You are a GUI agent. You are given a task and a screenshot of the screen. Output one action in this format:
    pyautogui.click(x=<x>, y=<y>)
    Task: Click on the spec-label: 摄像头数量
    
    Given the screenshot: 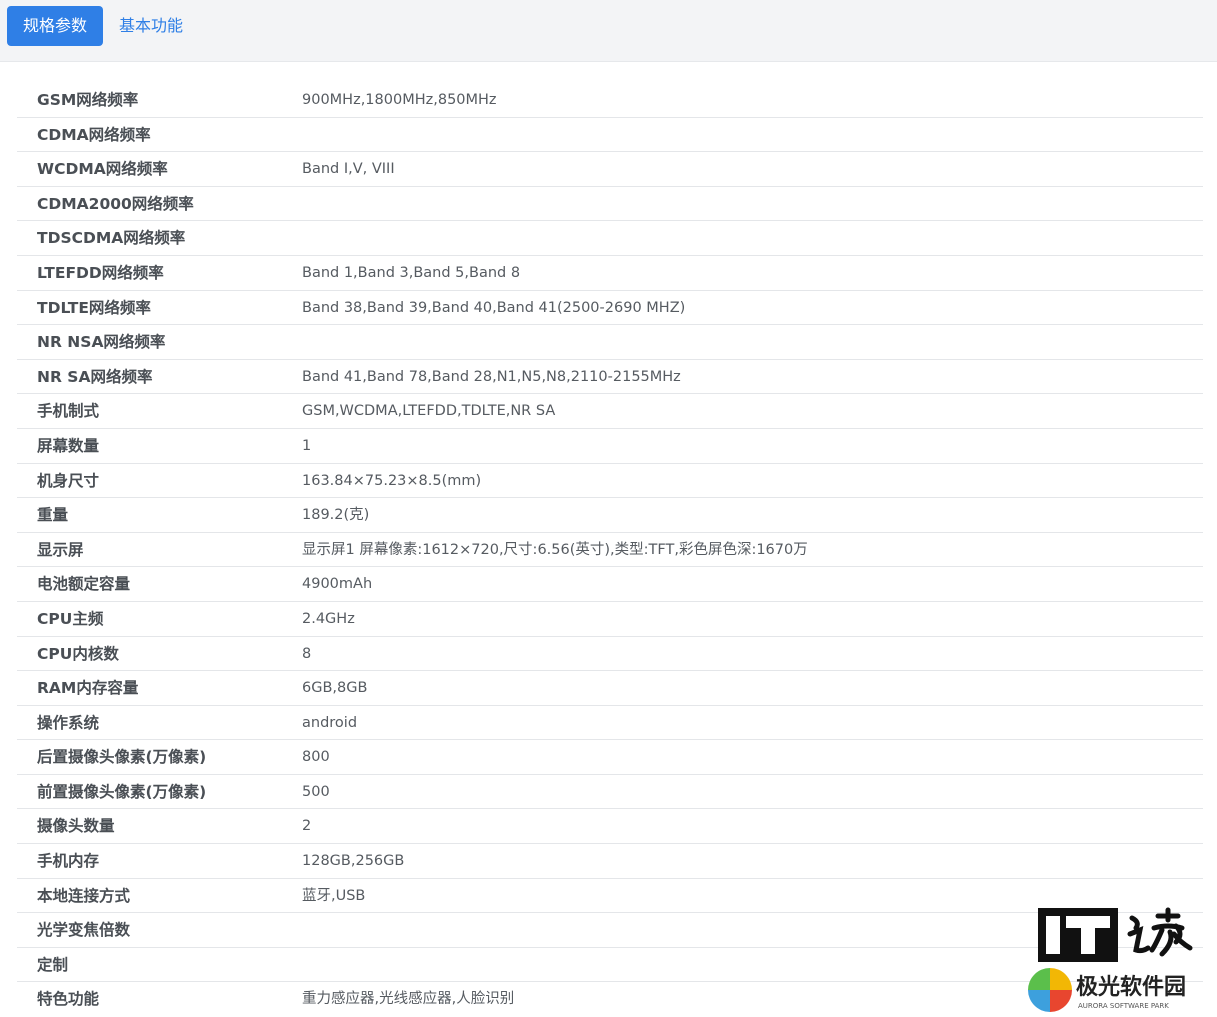 What is the action you would take?
    pyautogui.click(x=76, y=826)
    